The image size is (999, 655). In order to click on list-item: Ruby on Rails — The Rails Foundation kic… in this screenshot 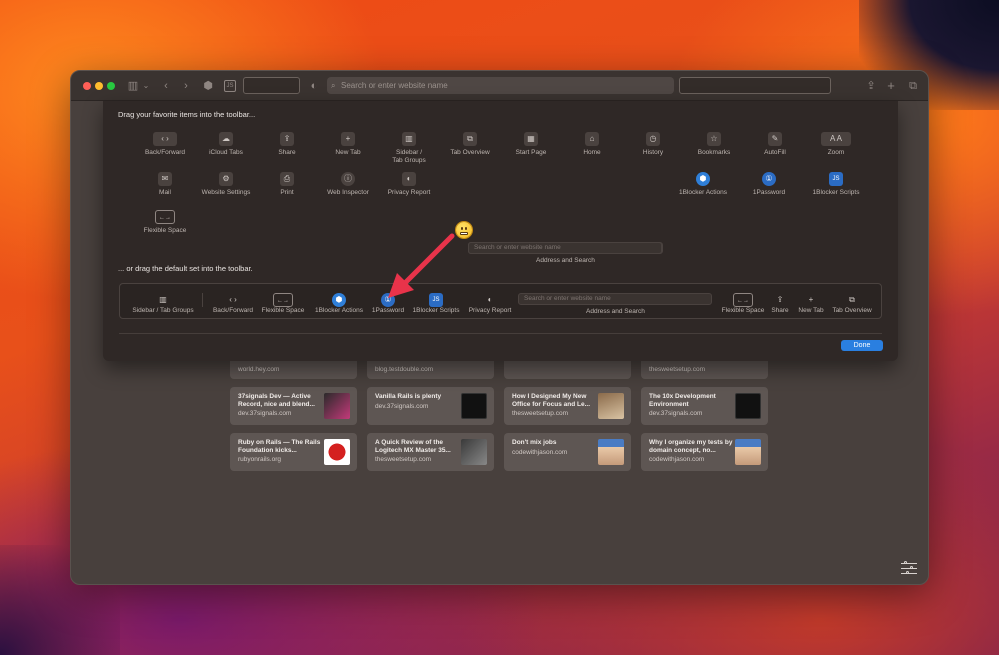, I will do `click(293, 452)`.